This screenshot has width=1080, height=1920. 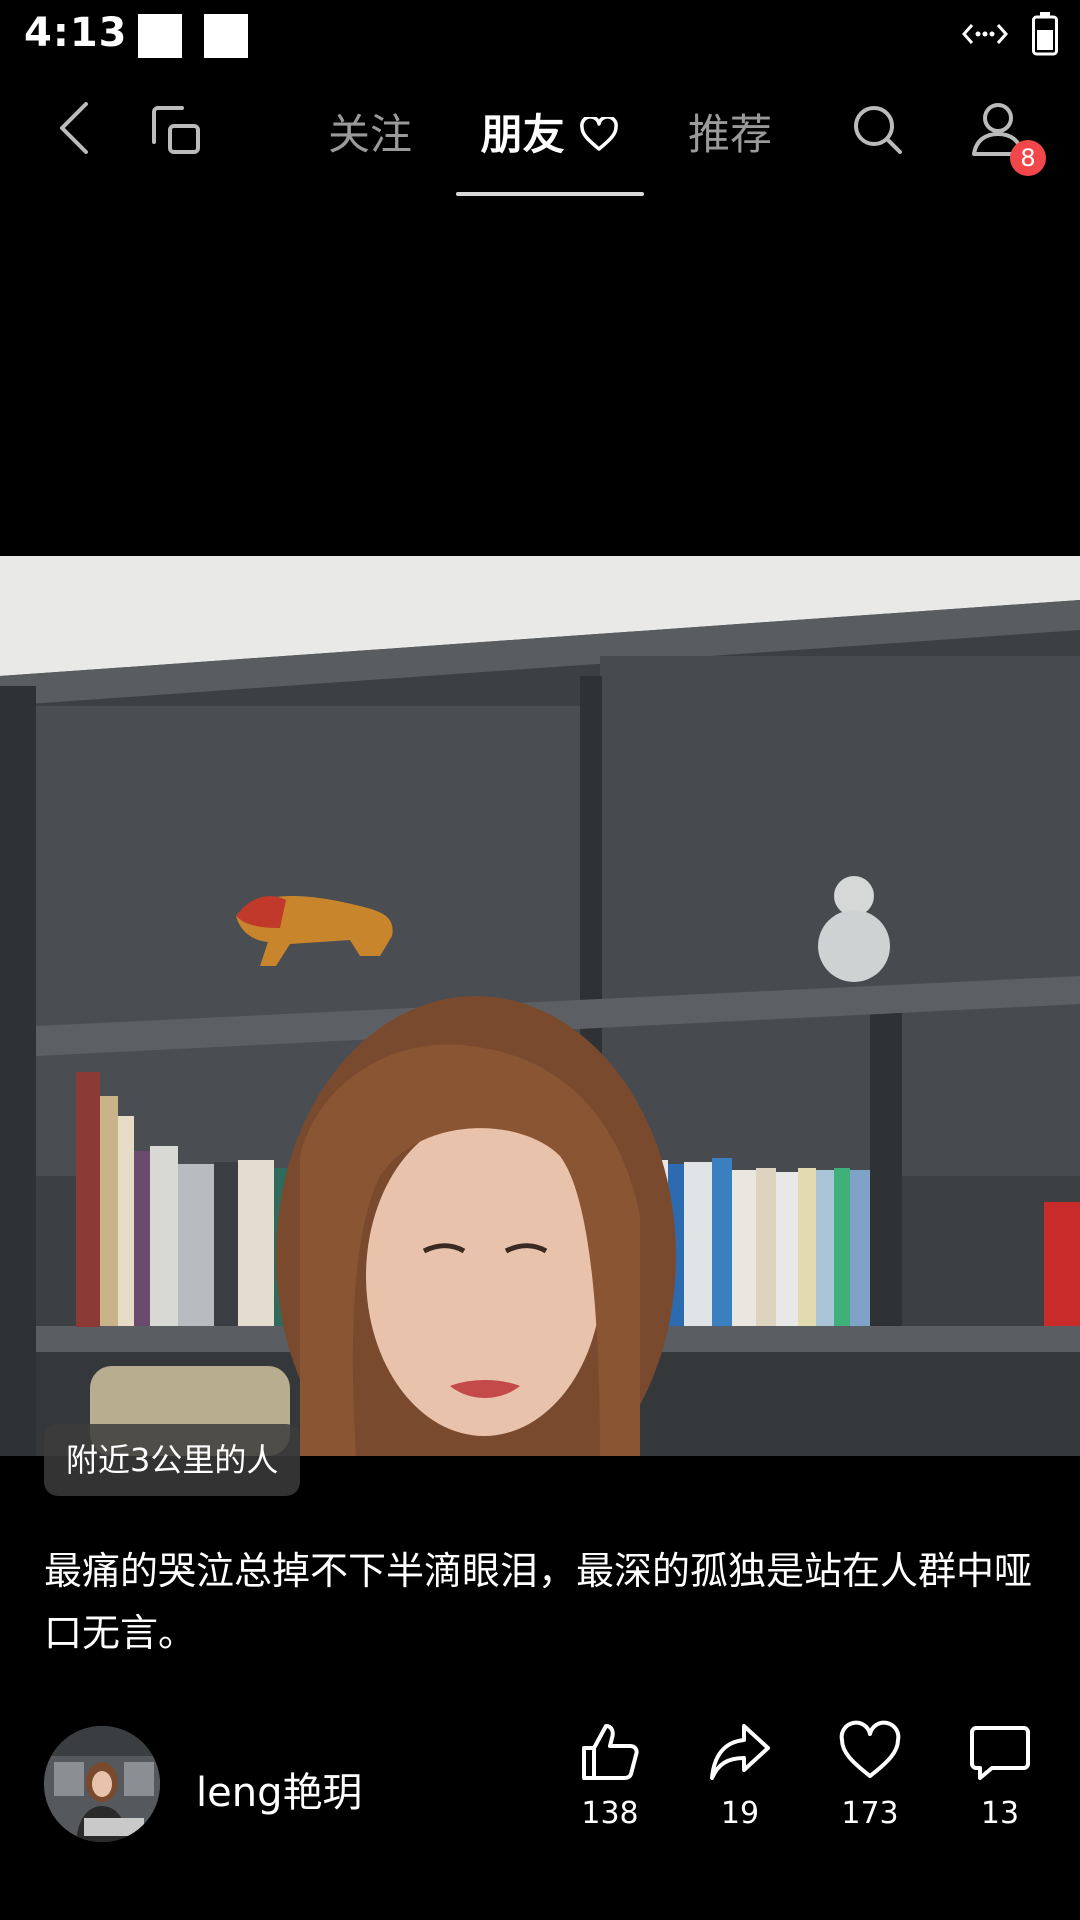 What do you see at coordinates (172, 1460) in the screenshot?
I see `location-tag: 附近3公里的人` at bounding box center [172, 1460].